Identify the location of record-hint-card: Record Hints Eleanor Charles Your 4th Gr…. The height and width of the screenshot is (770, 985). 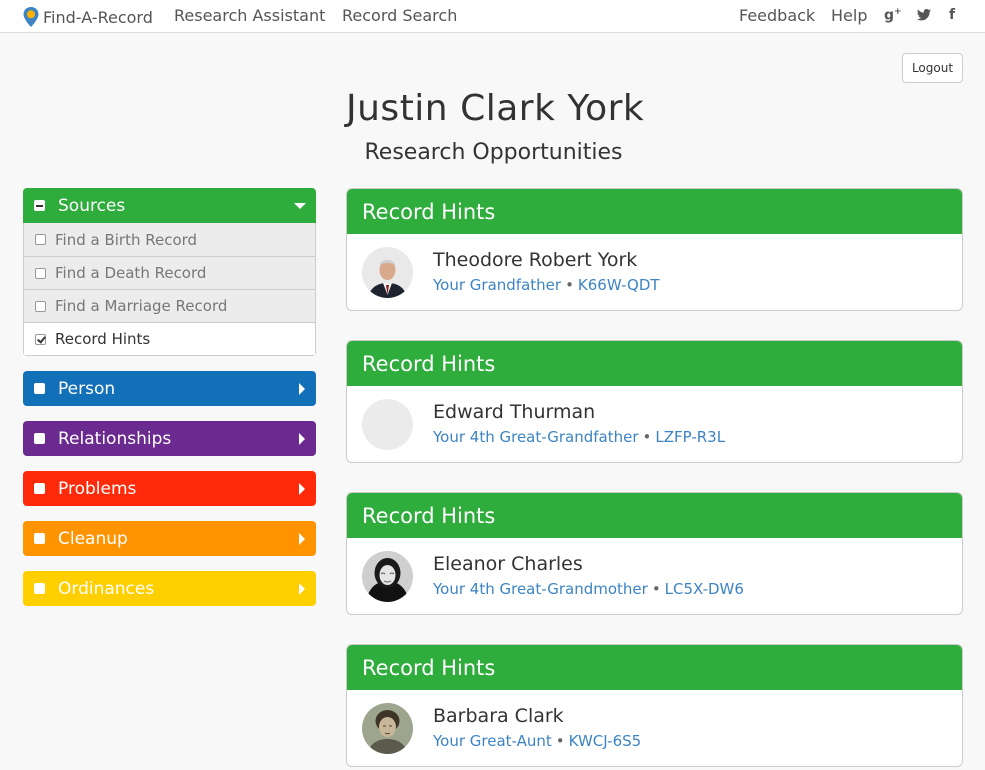
(654, 553).